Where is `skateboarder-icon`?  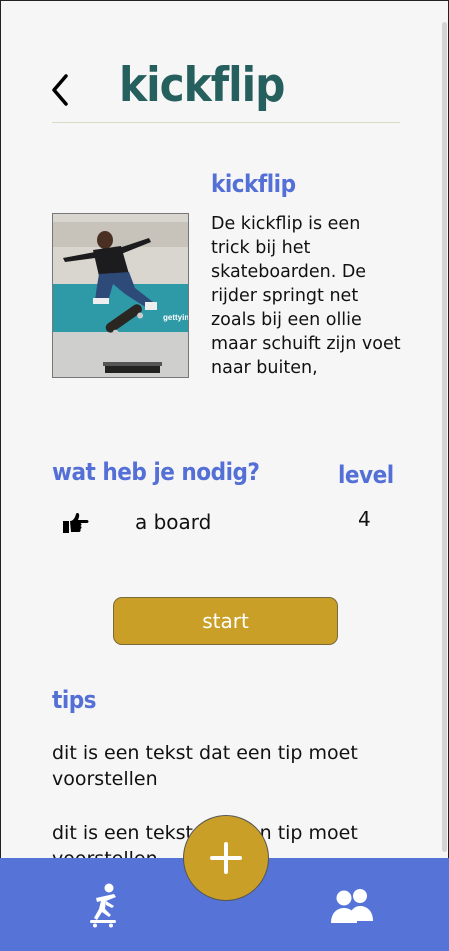 skateboarder-icon is located at coordinates (103, 905).